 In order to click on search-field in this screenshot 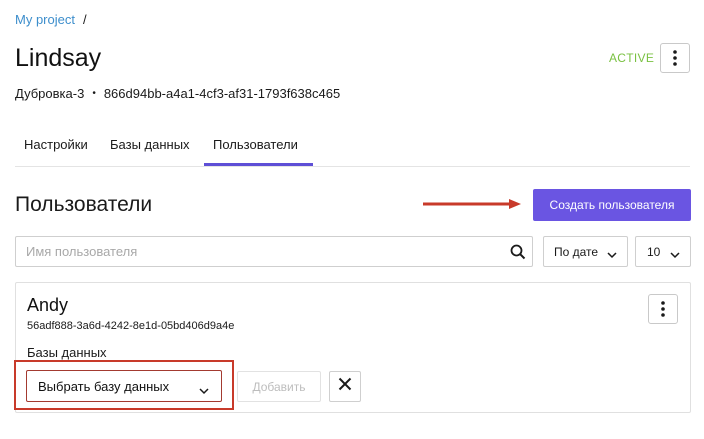, I will do `click(274, 251)`.